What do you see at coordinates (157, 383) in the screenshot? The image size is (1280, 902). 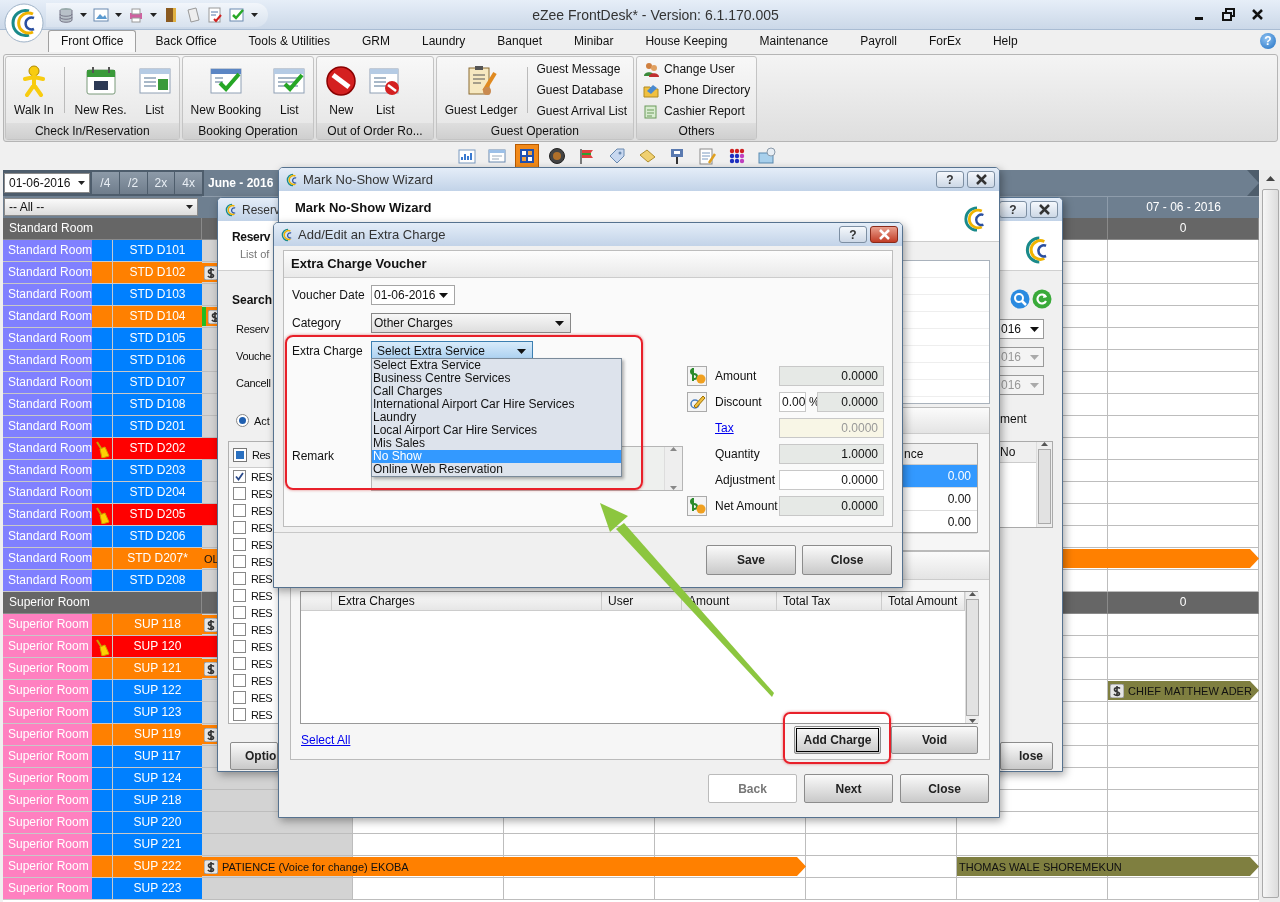 I see `room-number: STD D107` at bounding box center [157, 383].